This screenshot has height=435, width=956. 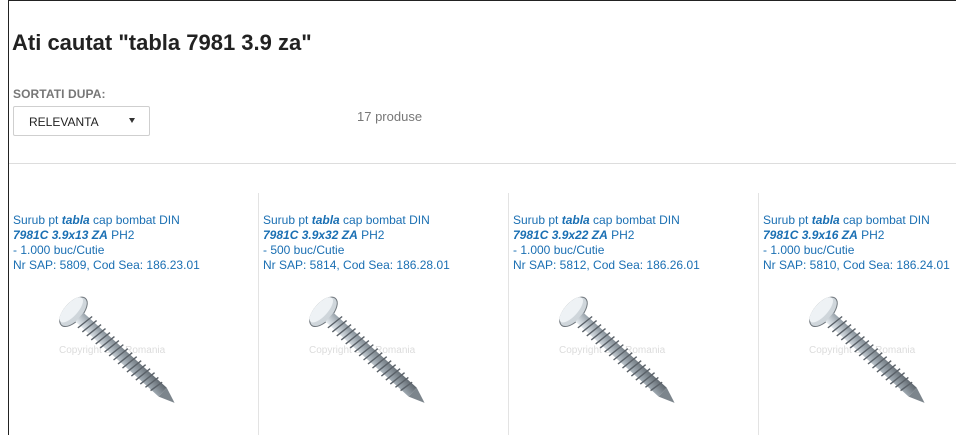 I want to click on product-sap: Nr SAP: 5814, Cod Sea: 186.28.01, so click(x=385, y=265).